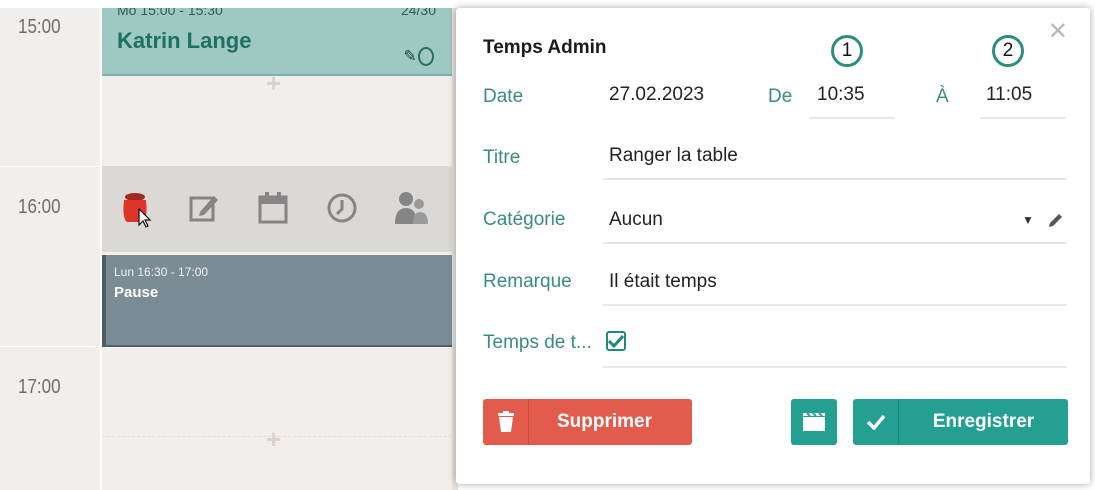 This screenshot has width=1095, height=490. Describe the element at coordinates (411, 208) in the screenshot. I see `users-icon` at that location.